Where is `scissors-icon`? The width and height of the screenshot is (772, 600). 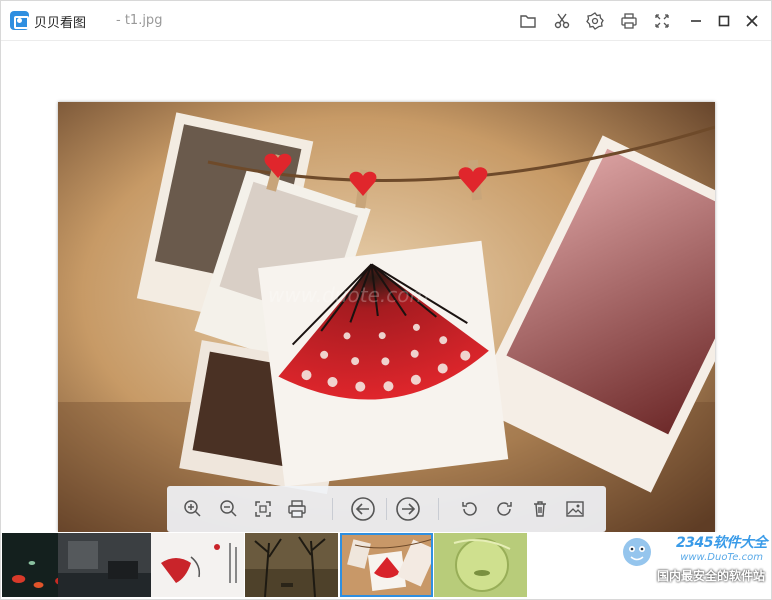
scissors-icon is located at coordinates (562, 21).